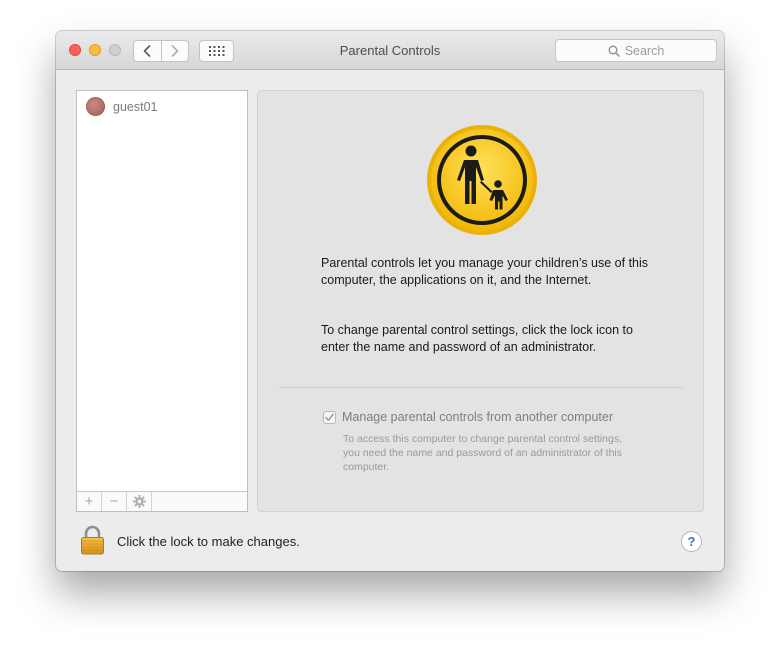  I want to click on divider, so click(481, 387).